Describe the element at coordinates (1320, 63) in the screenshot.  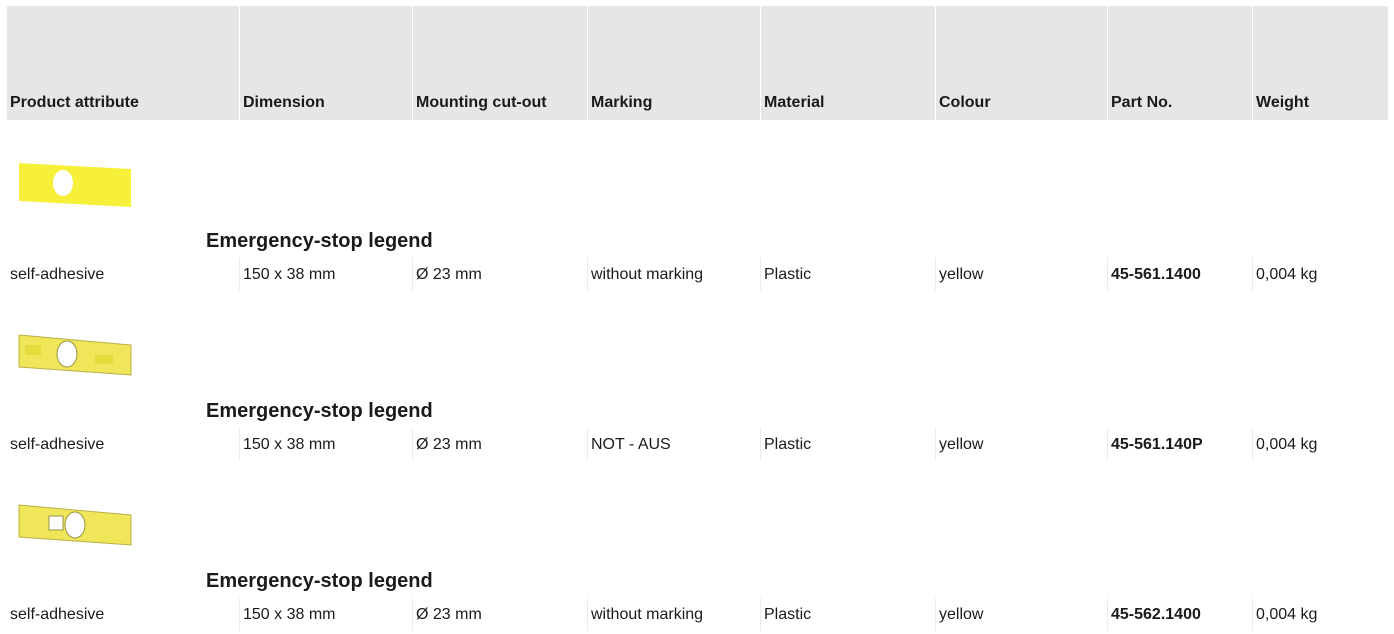
I see `header-weight: Weight` at that location.